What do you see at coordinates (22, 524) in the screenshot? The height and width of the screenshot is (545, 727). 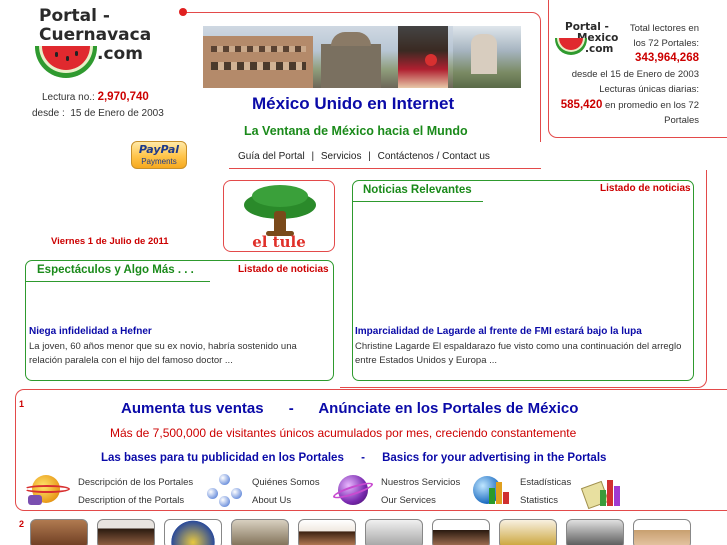 I see `section-2-number: 2` at bounding box center [22, 524].